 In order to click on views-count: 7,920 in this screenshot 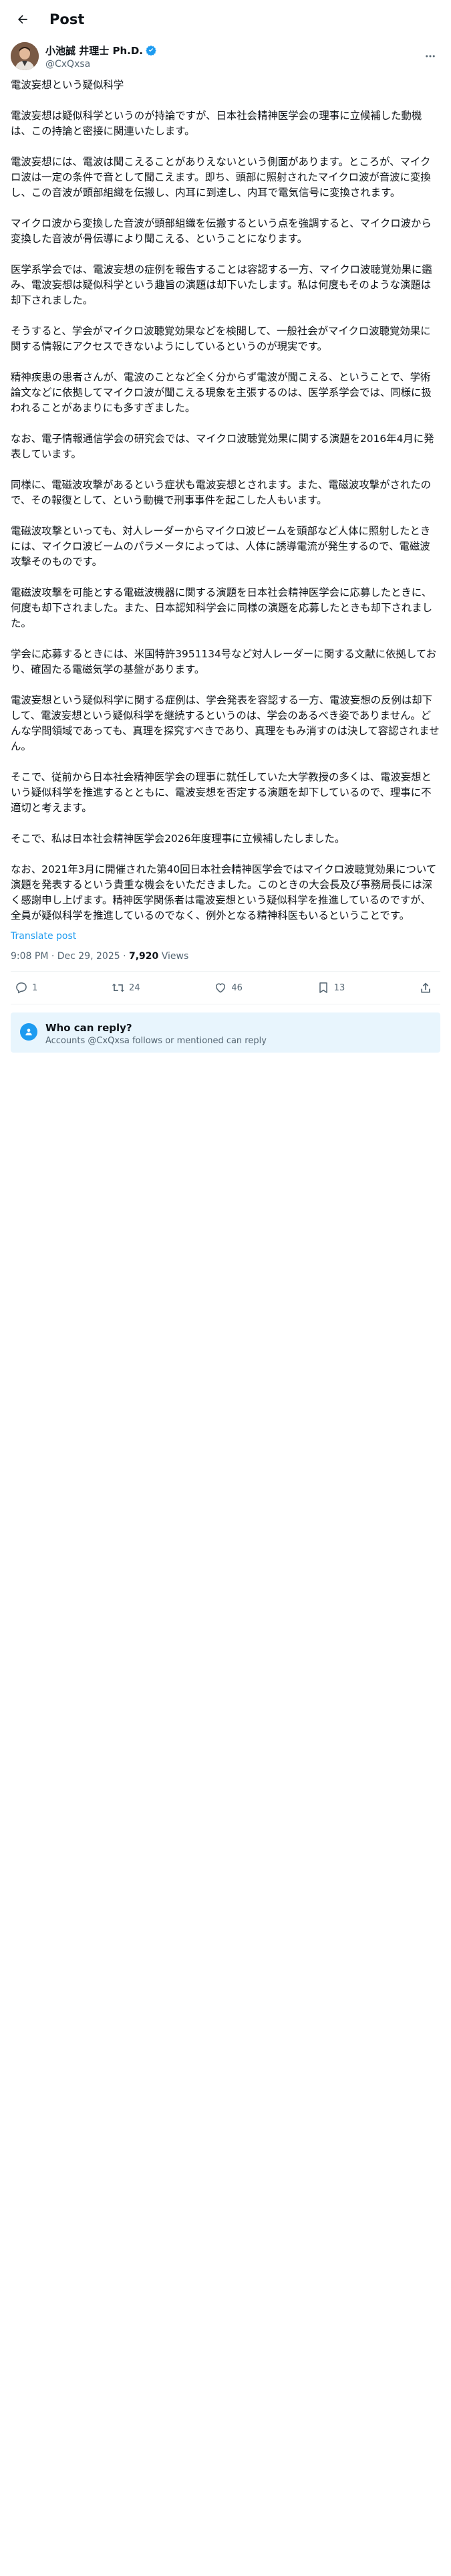, I will do `click(144, 956)`.